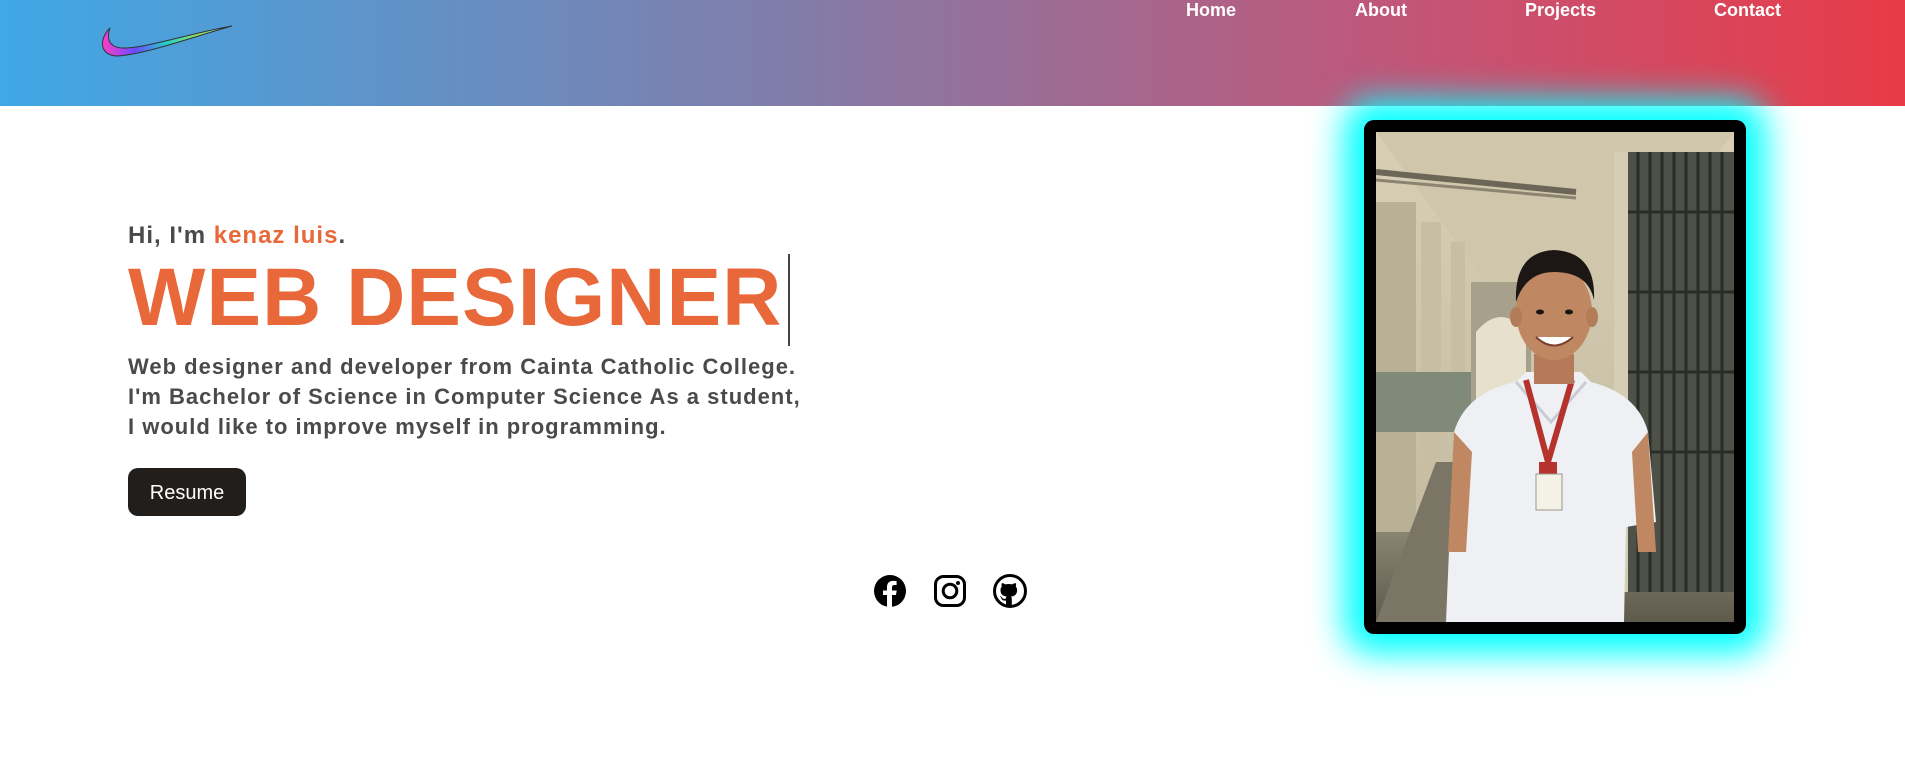 This screenshot has width=1905, height=770. I want to click on github-icon, so click(1010, 591).